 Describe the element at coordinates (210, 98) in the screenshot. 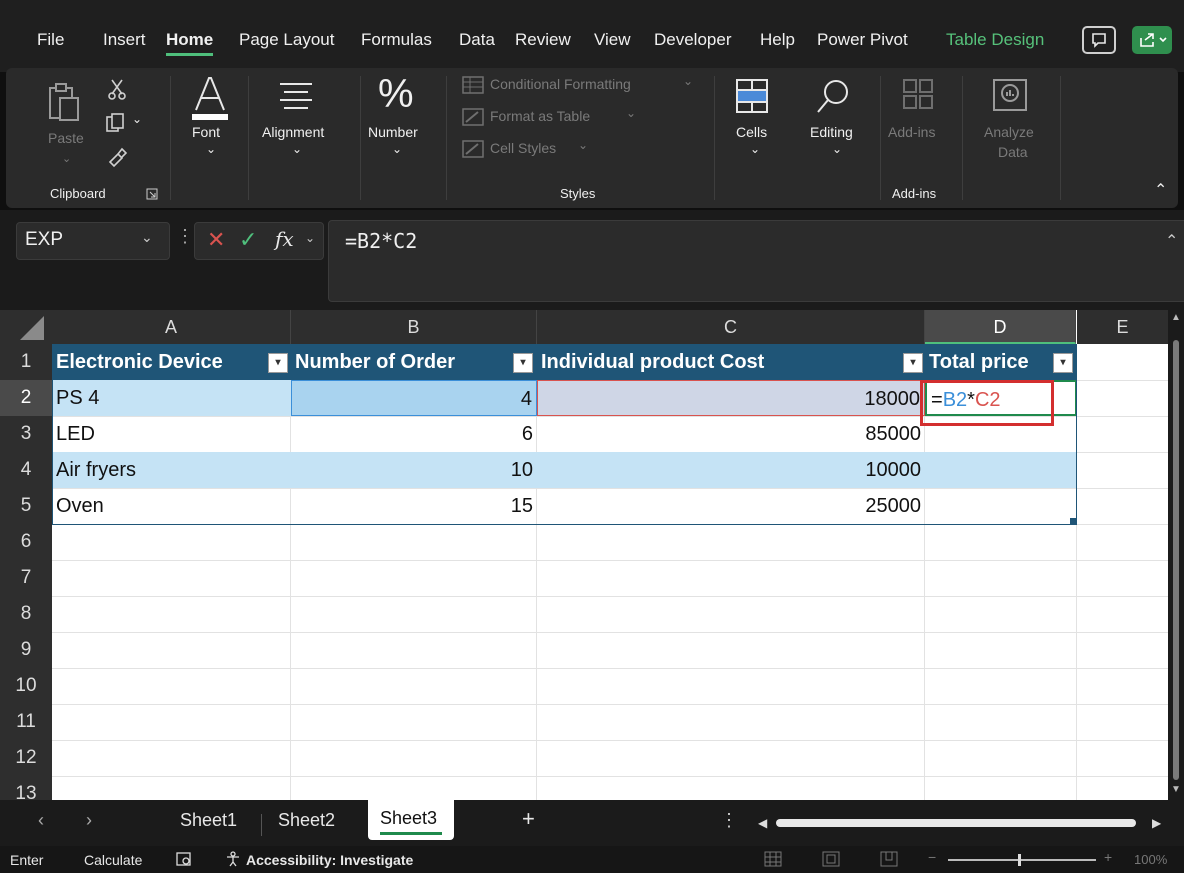

I see `font-icon` at that location.